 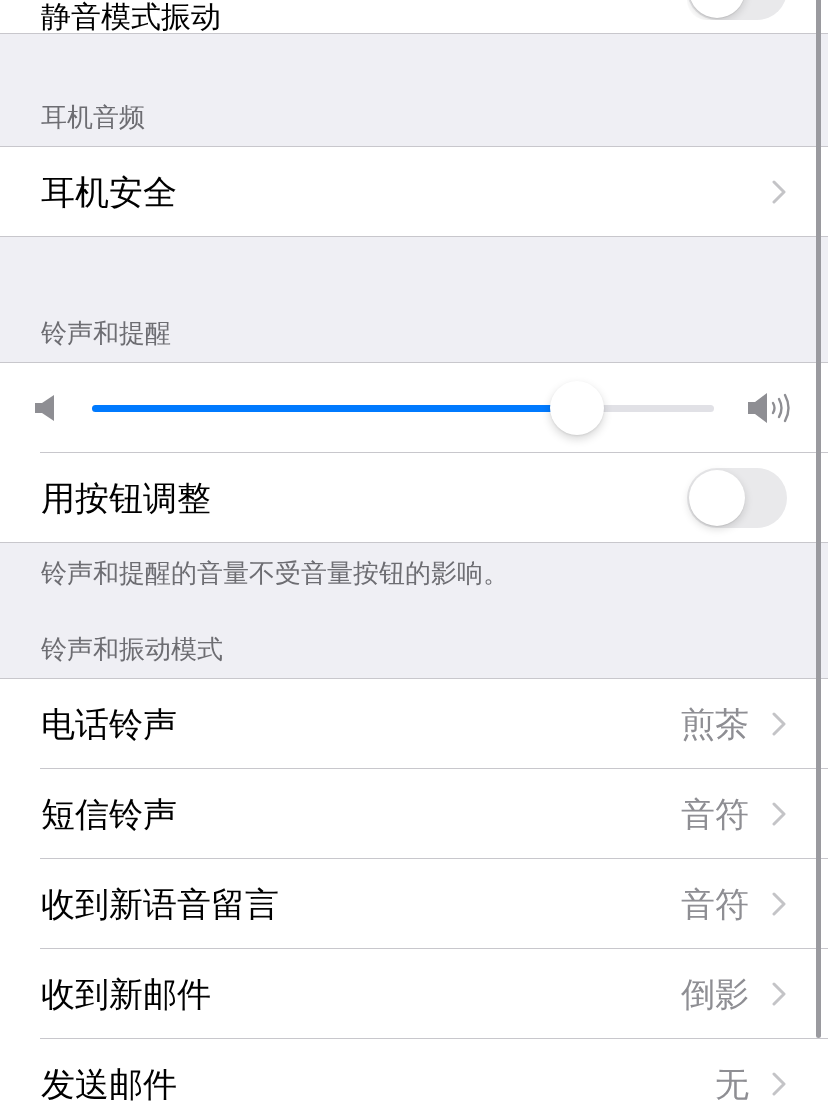 What do you see at coordinates (131, 16) in the screenshot?
I see `setting-label: 静音模式振动` at bounding box center [131, 16].